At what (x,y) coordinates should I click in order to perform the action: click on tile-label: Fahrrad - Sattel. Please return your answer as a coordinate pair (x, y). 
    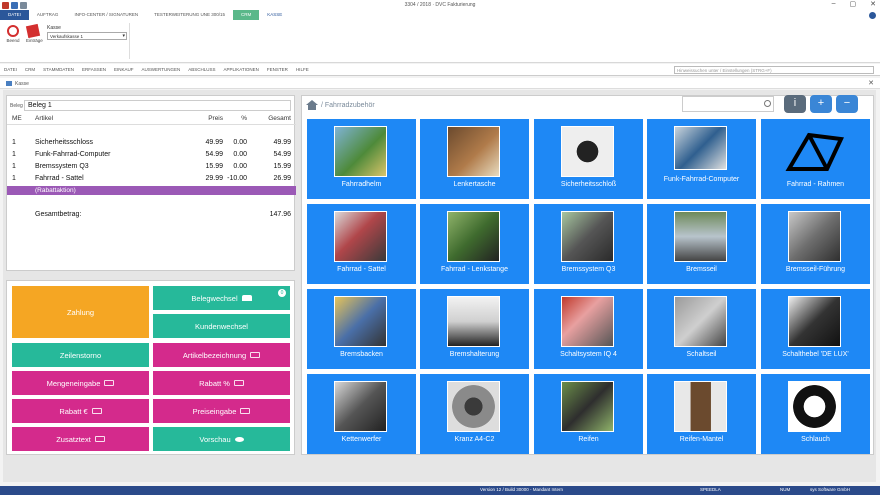
    Looking at the image, I should click on (361, 269).